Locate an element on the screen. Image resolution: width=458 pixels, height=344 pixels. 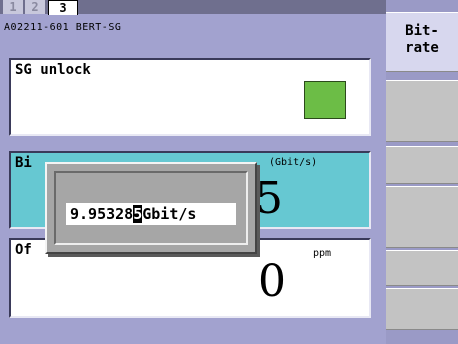
softkey-bitrate-line2: rate is located at coordinates (422, 48).